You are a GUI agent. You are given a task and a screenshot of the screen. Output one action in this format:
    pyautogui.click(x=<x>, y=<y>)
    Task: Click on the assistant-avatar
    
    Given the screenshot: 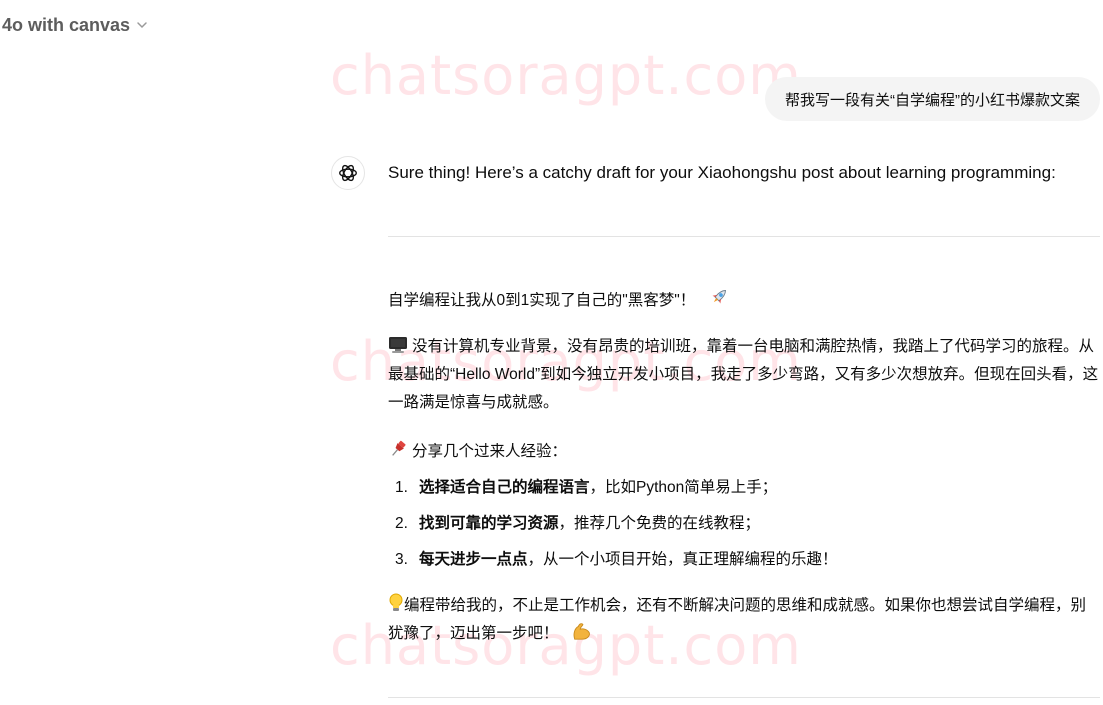 What is the action you would take?
    pyautogui.click(x=348, y=173)
    